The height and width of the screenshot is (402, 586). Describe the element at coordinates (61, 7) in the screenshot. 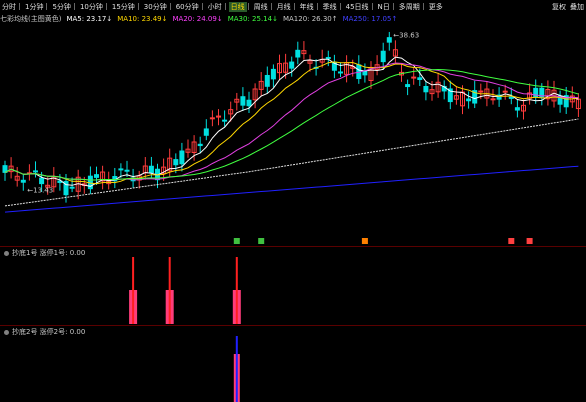

I see `period-tab-2: 5分钟` at that location.